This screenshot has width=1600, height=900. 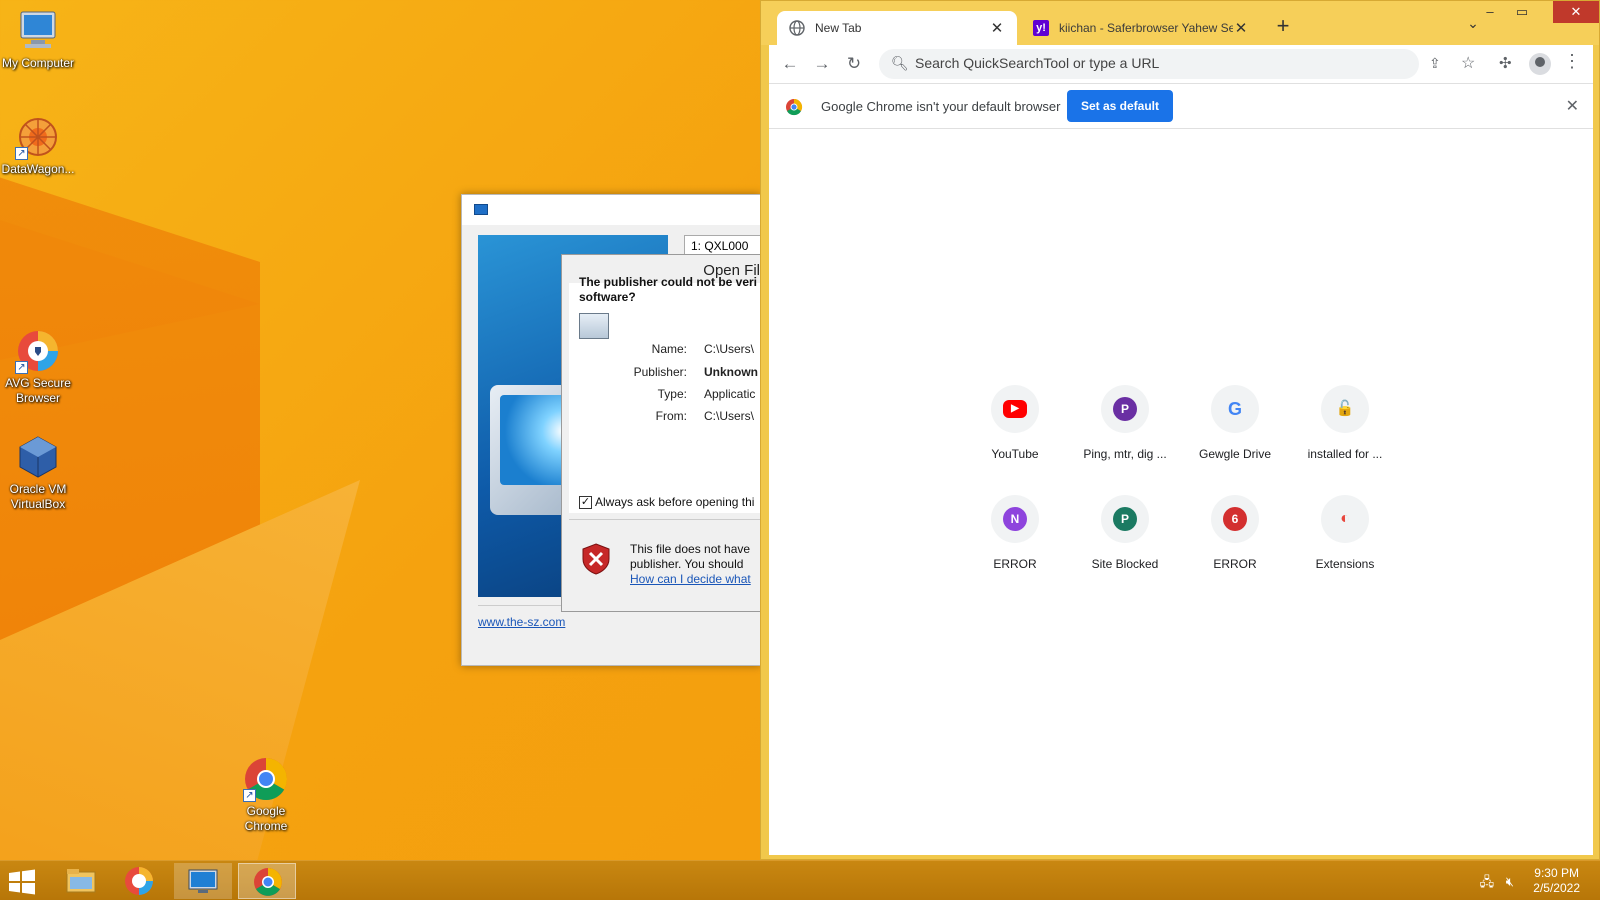 I want to click on desktop-icon-virtualbox: Oracle VM VirtualBox, so click(x=38, y=473).